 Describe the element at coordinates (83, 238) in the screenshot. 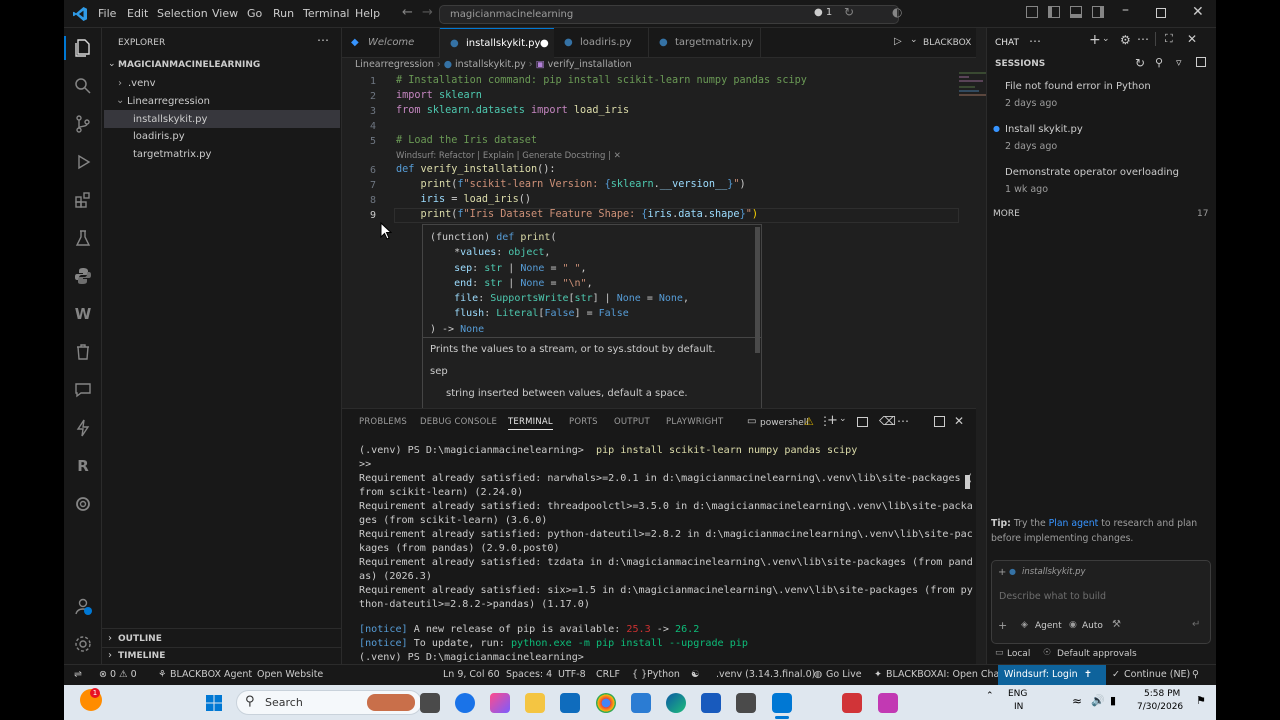

I see `testing-flask-icon` at that location.